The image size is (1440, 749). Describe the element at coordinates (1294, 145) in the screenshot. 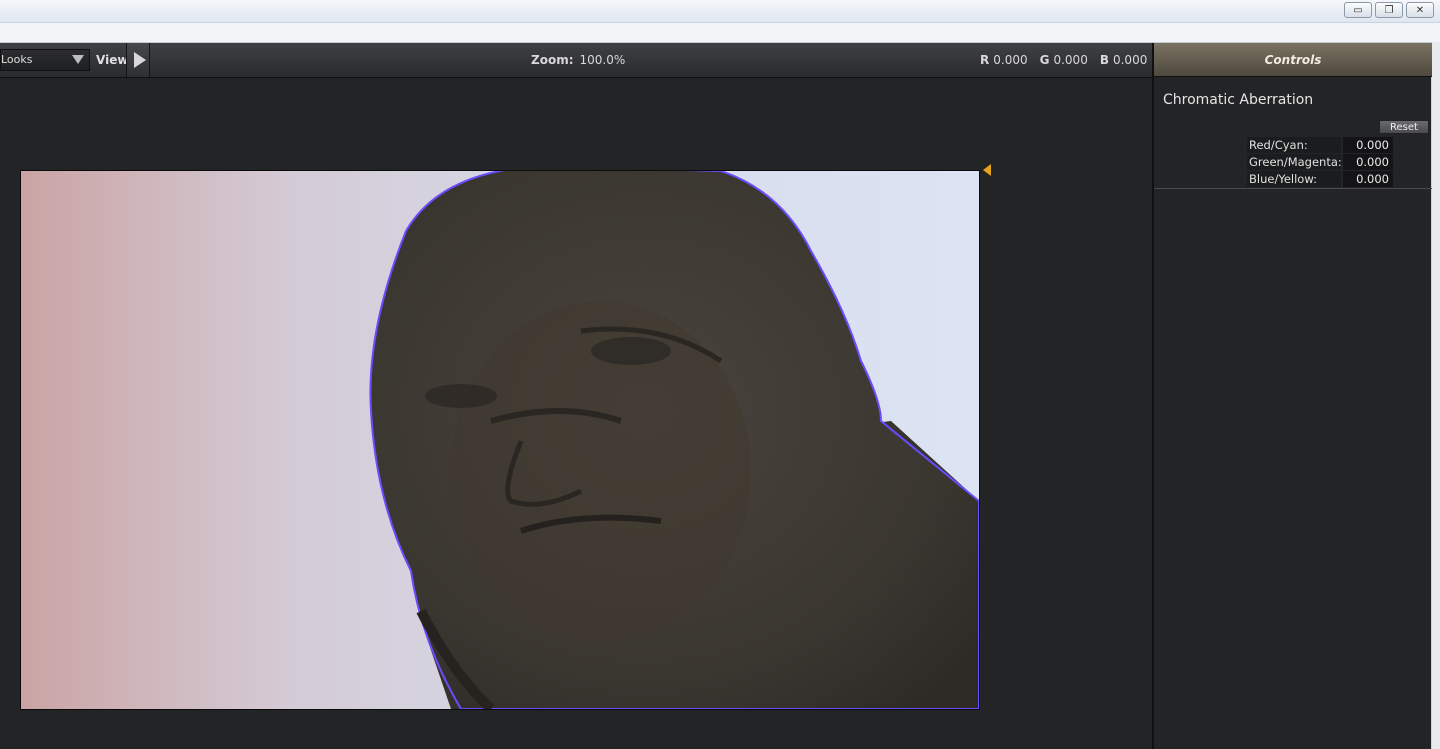

I see `param-label: Red/Cyan:` at that location.